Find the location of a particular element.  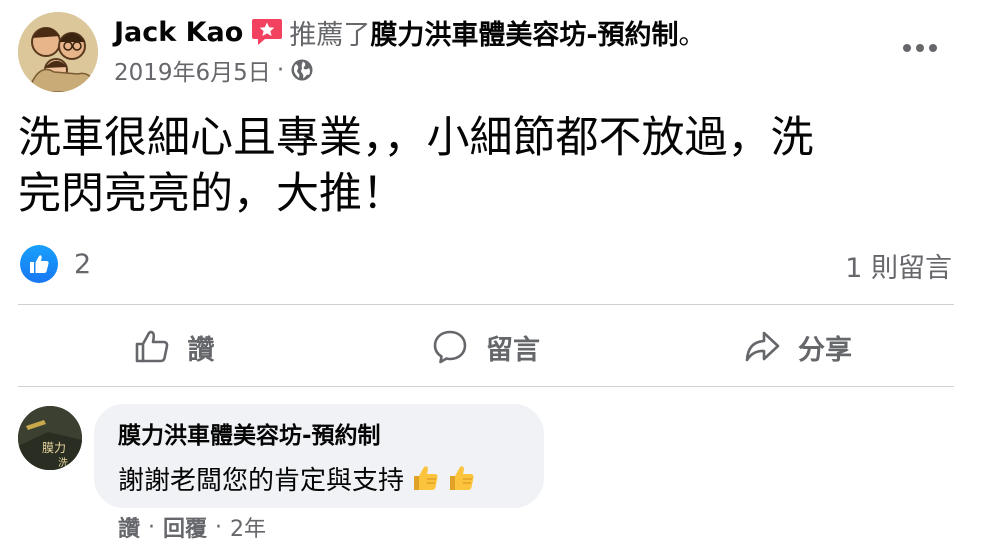

share-button: 分享 is located at coordinates (798, 347).